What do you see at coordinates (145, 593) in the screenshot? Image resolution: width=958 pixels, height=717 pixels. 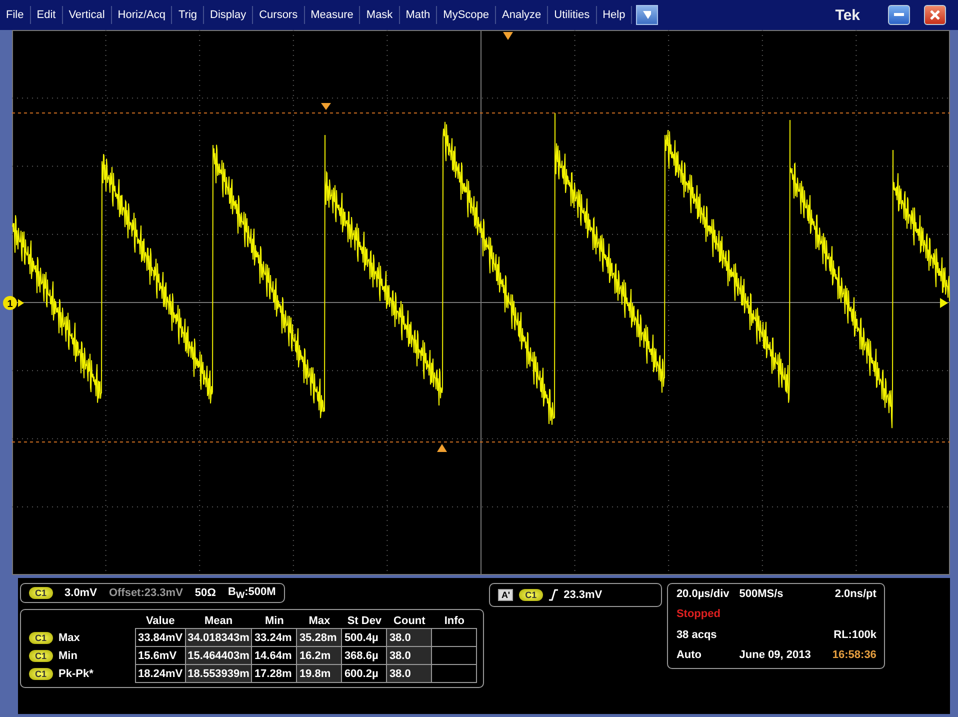 I see `offset-label: Offset:23.3mV` at bounding box center [145, 593].